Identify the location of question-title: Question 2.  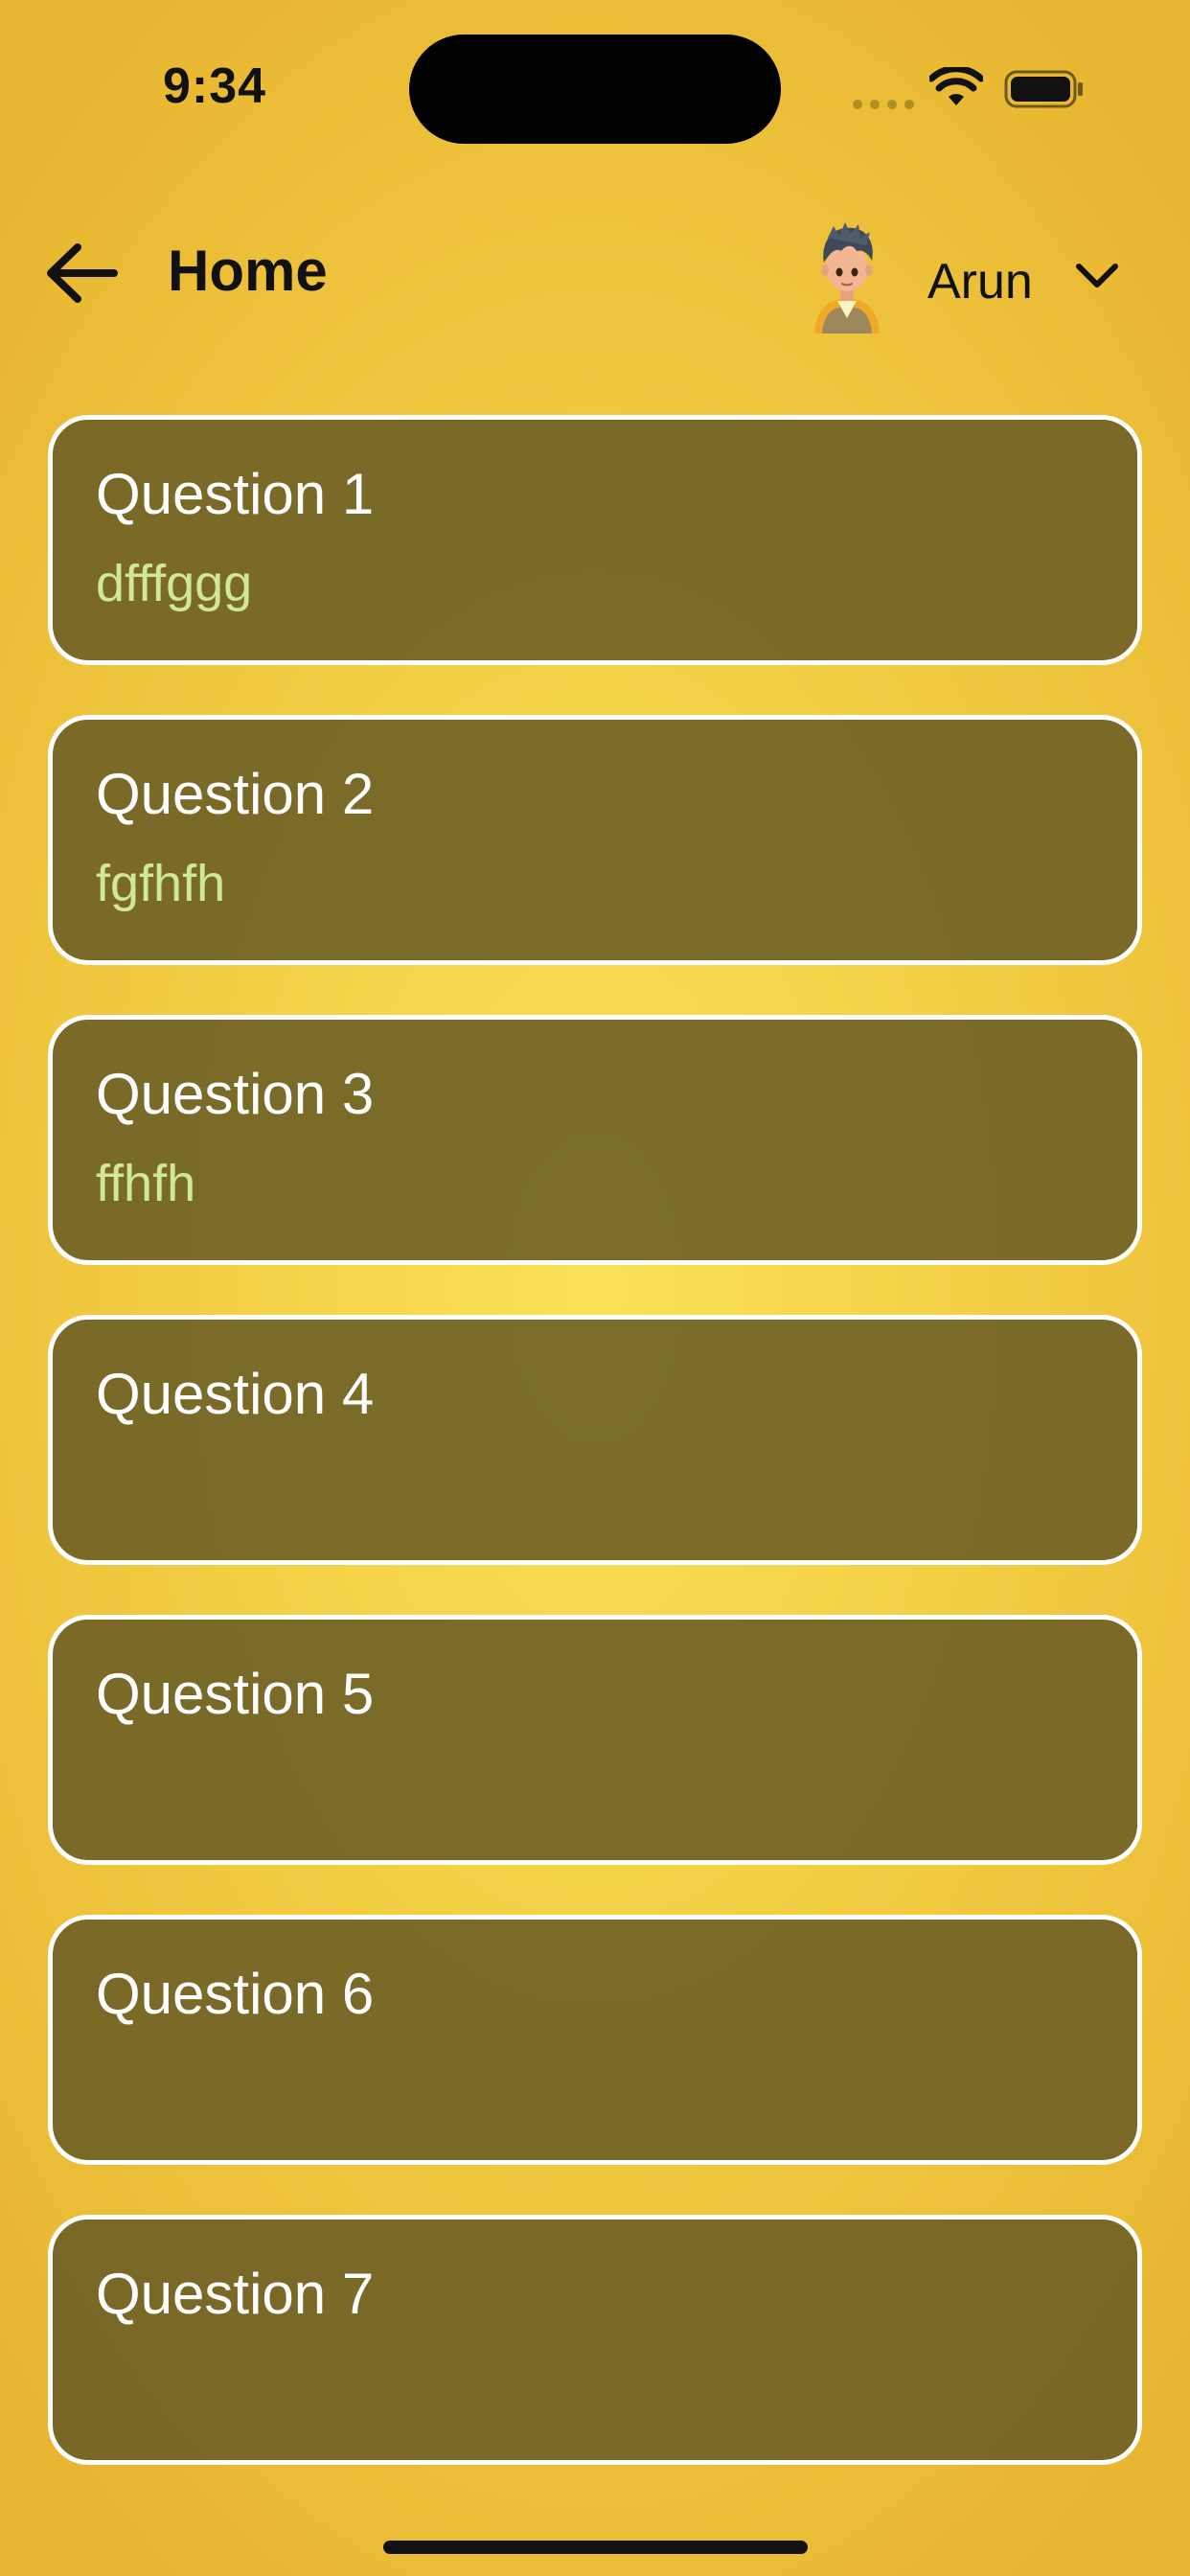
(236, 794).